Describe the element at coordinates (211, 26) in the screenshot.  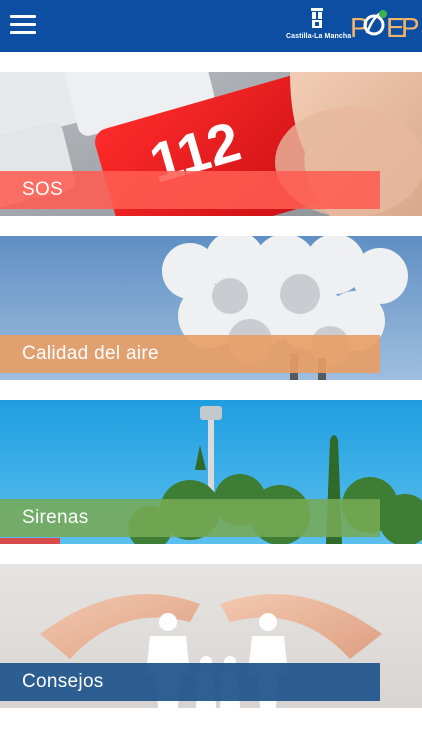
I see `app-header: Castilla-La Mancha P E P` at that location.